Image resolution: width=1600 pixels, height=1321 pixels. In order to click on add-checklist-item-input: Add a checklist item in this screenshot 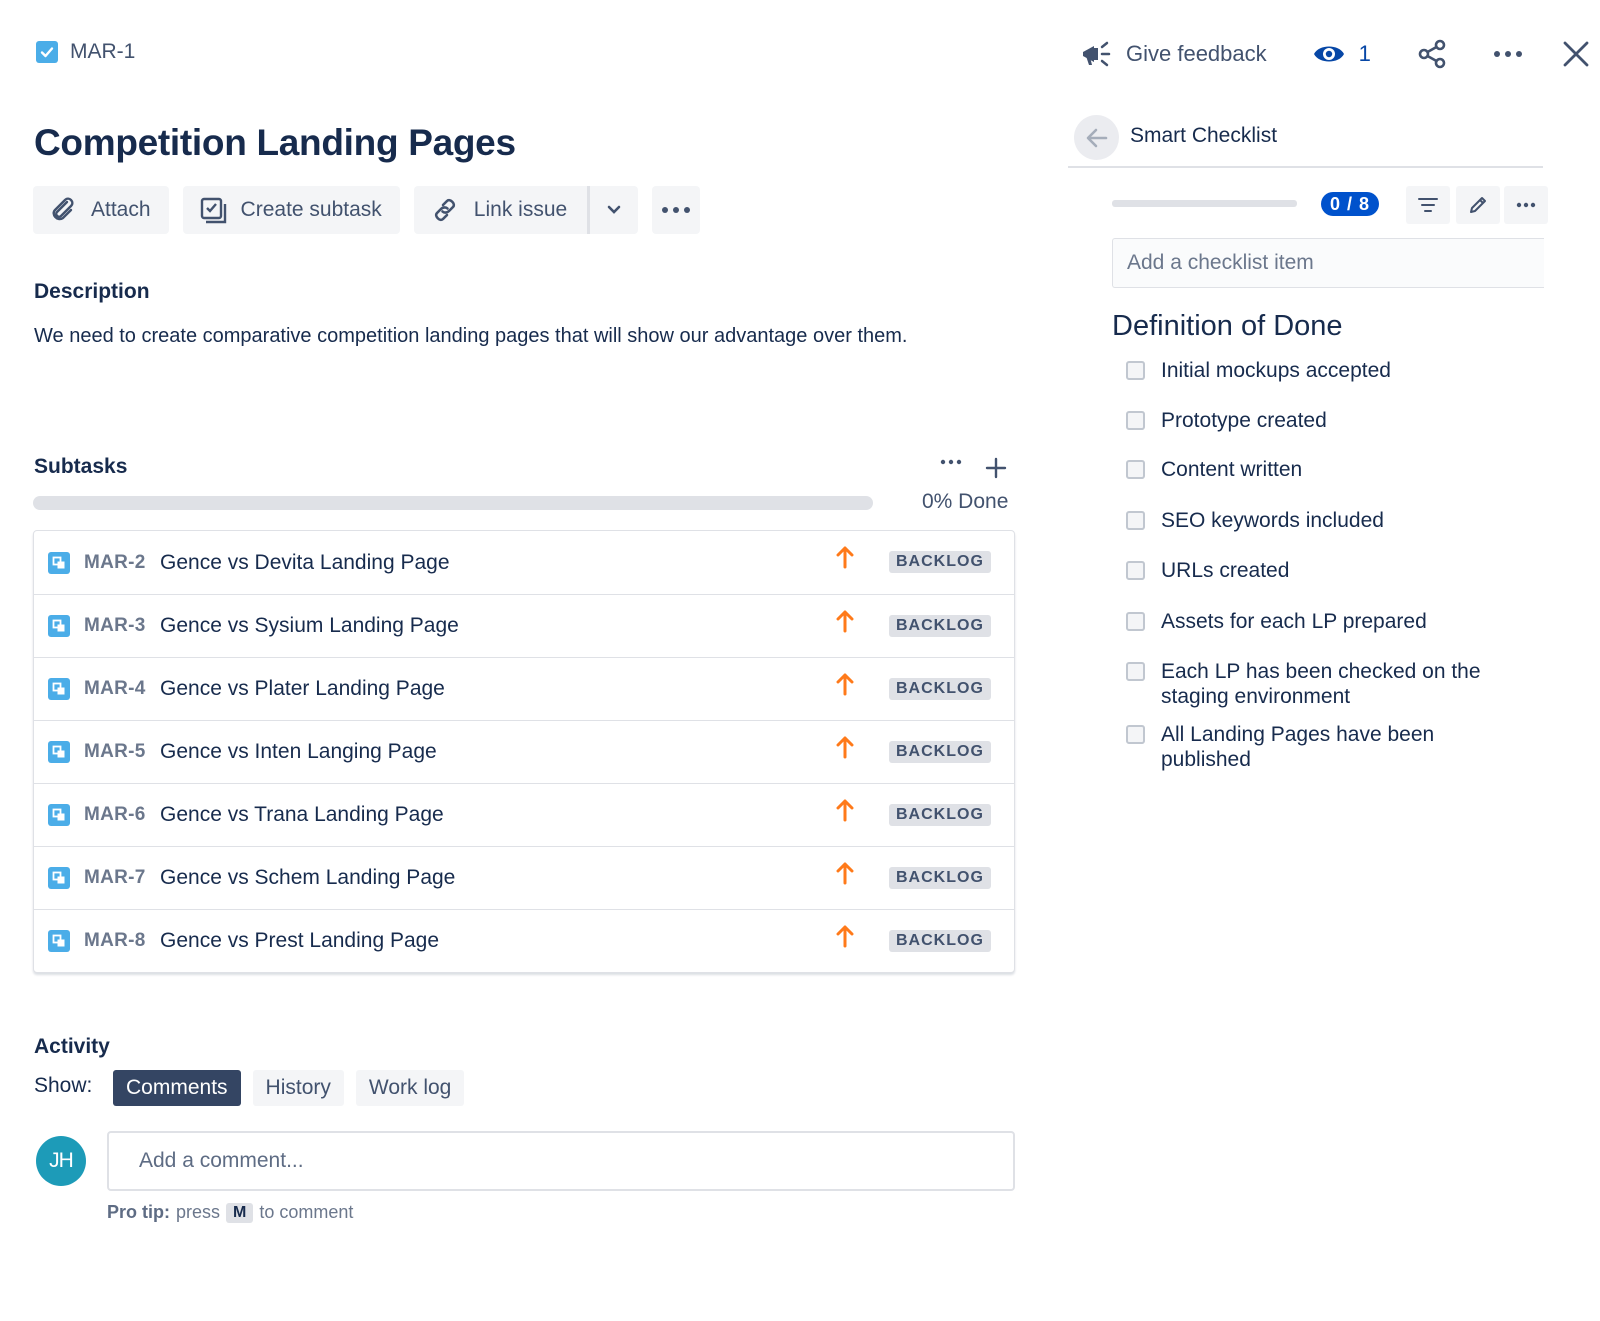, I will do `click(1328, 263)`.